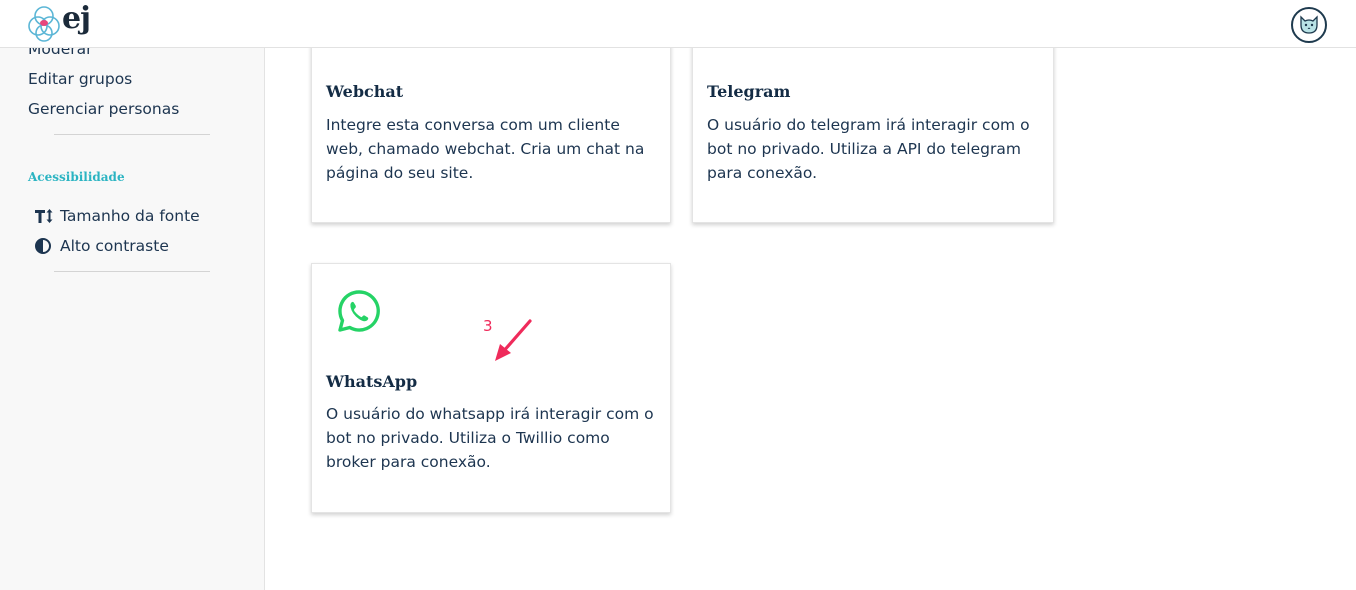 This screenshot has height=590, width=1356. I want to click on font-size-toggle: Tamanho da fonte, so click(117, 216).